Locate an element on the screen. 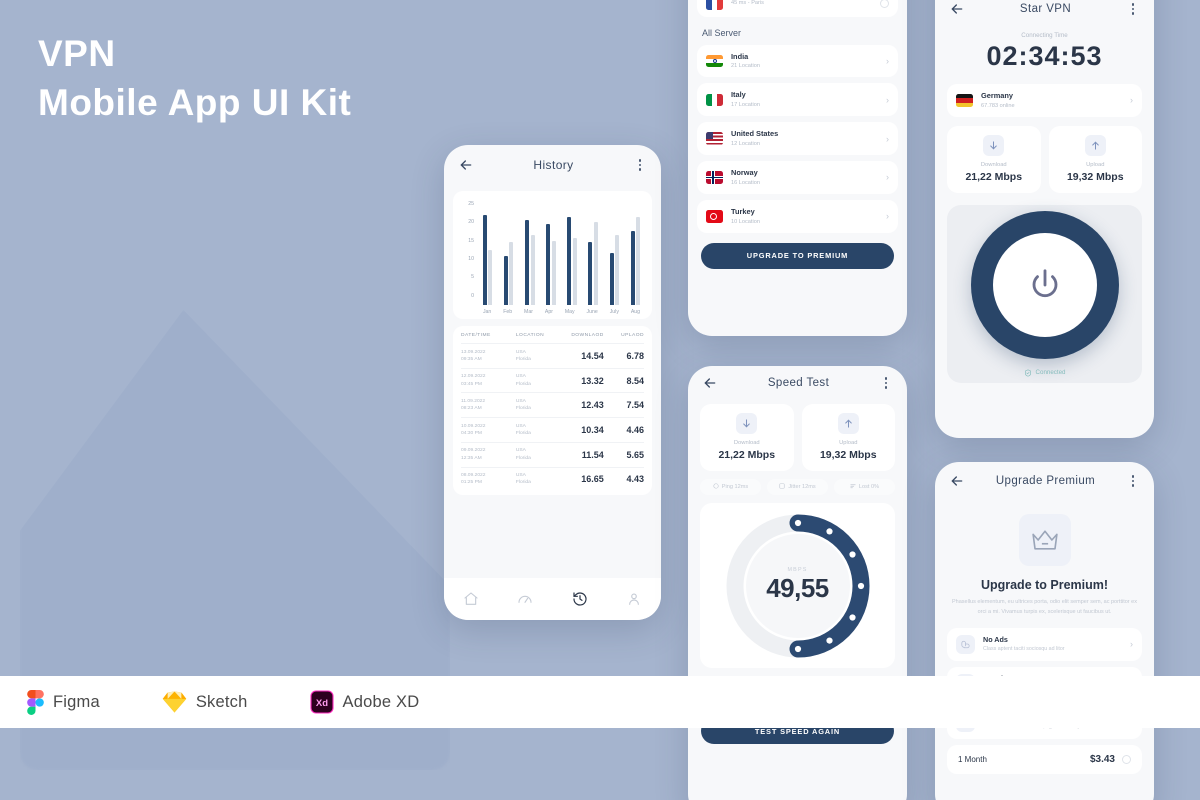 Image resolution: width=1200 pixels, height=800 pixels. row-date: 12.09.2022 is located at coordinates (473, 377).